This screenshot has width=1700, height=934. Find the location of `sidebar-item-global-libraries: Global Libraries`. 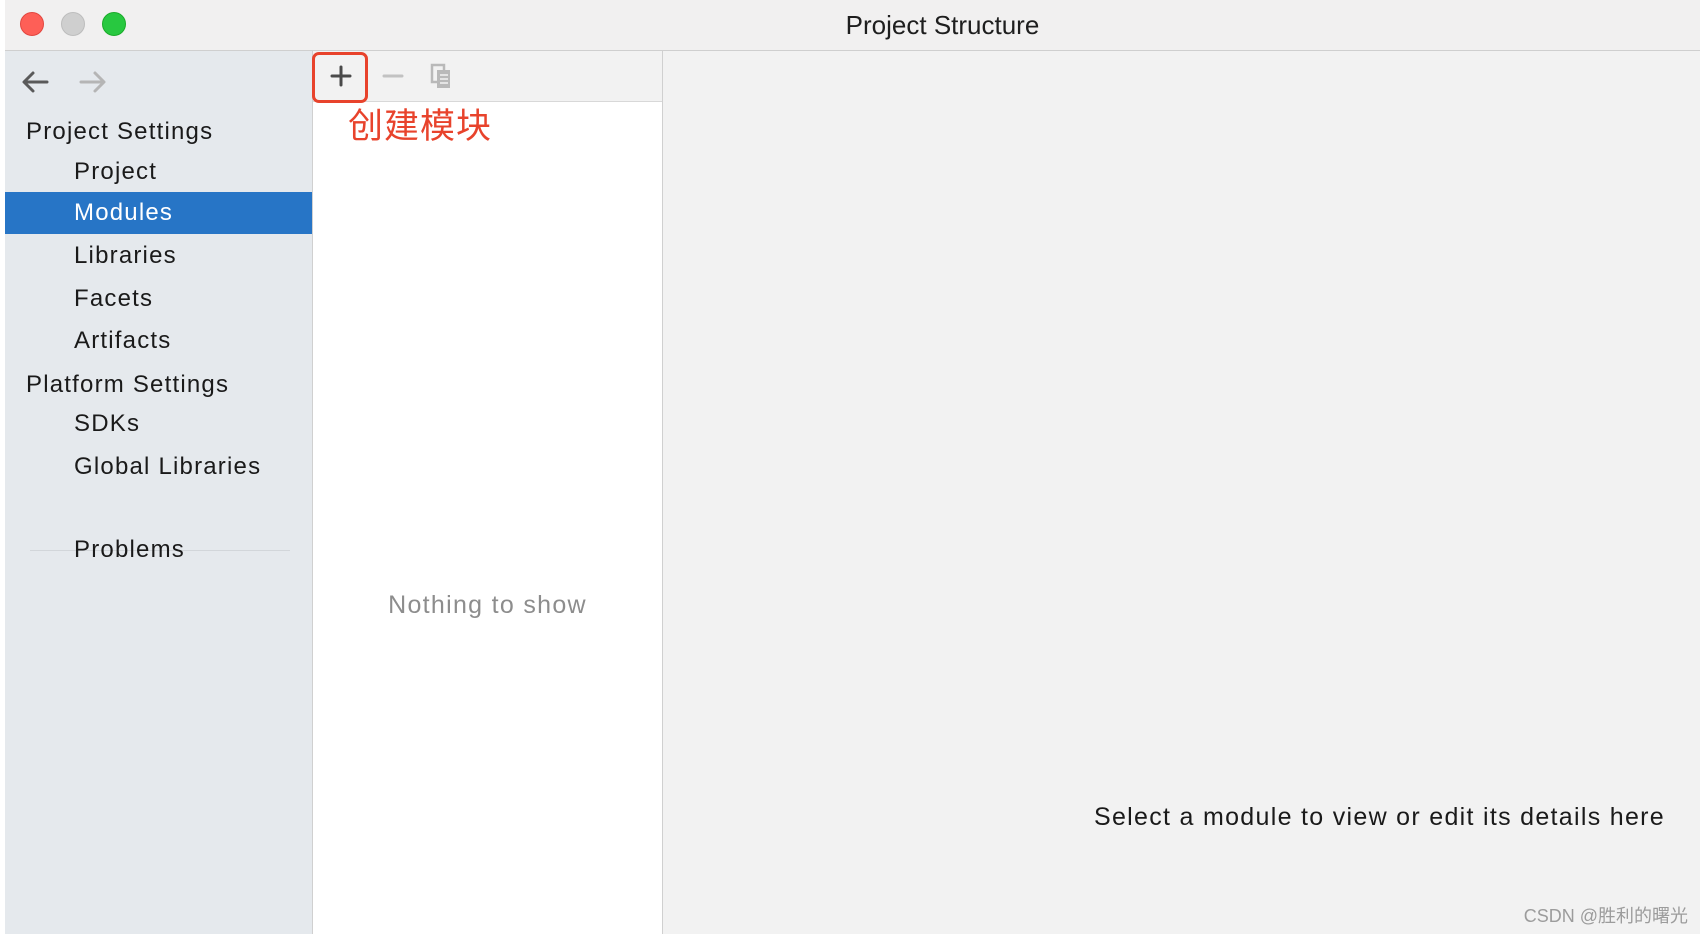

sidebar-item-global-libraries: Global Libraries is located at coordinates (158, 466).